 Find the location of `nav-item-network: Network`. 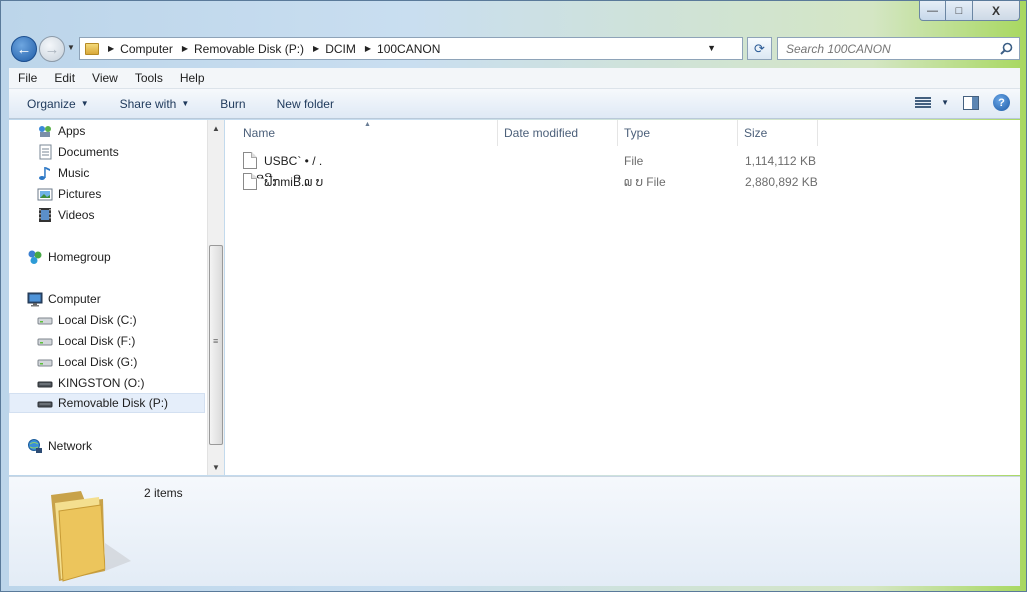

nav-item-network: Network is located at coordinates (59, 446).